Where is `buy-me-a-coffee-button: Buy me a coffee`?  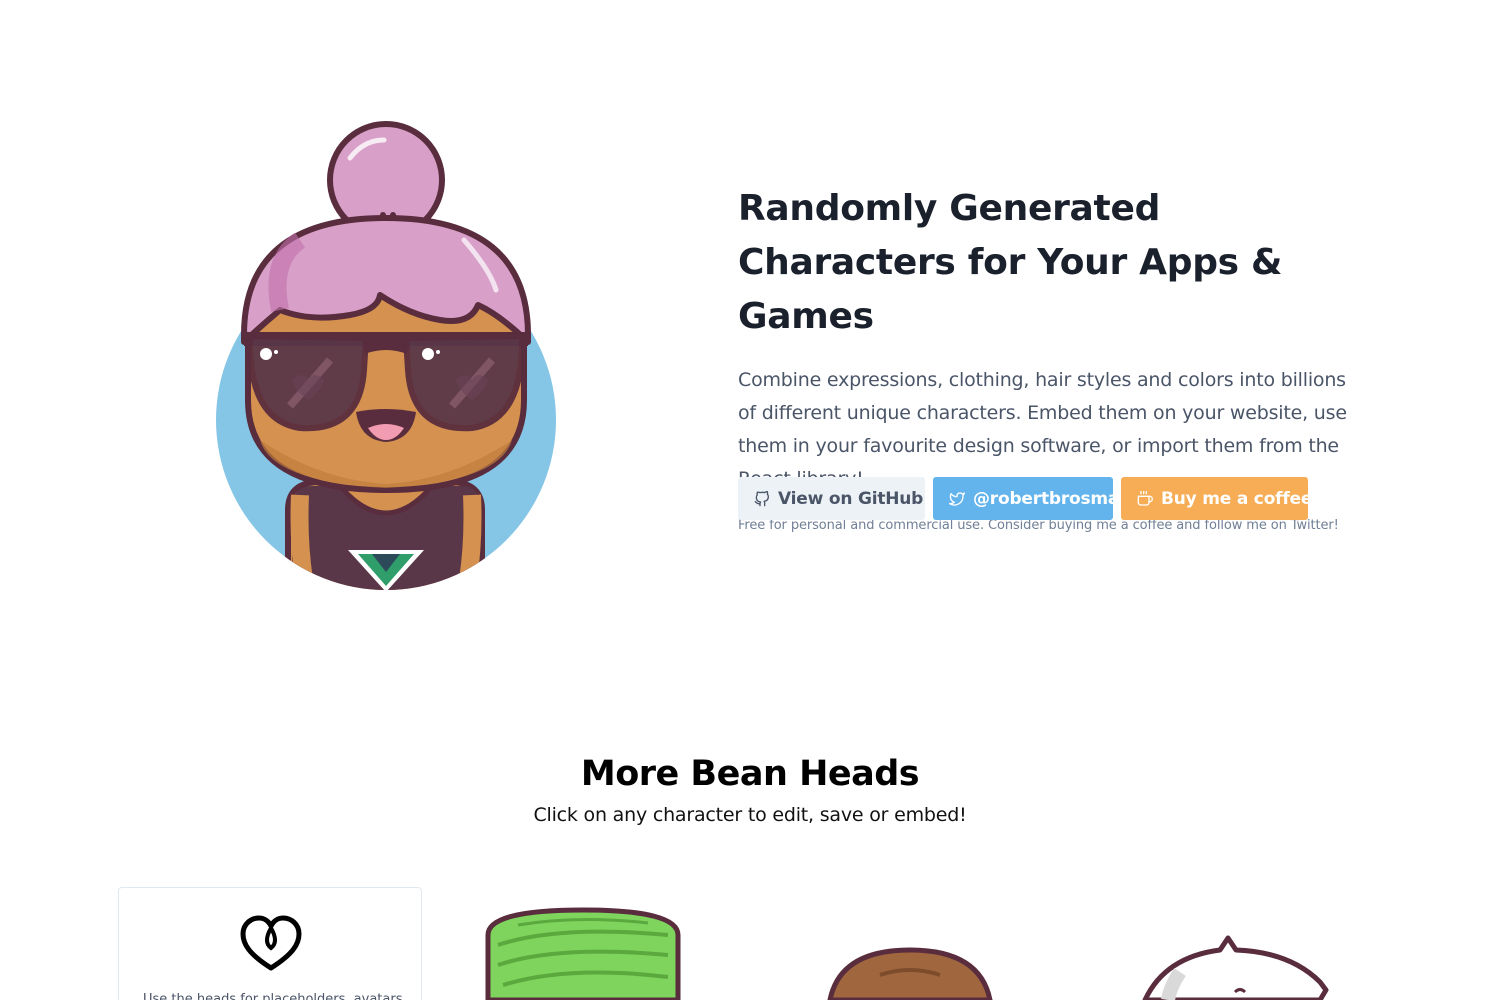
buy-me-a-coffee-button: Buy me a coffee is located at coordinates (1216, 498).